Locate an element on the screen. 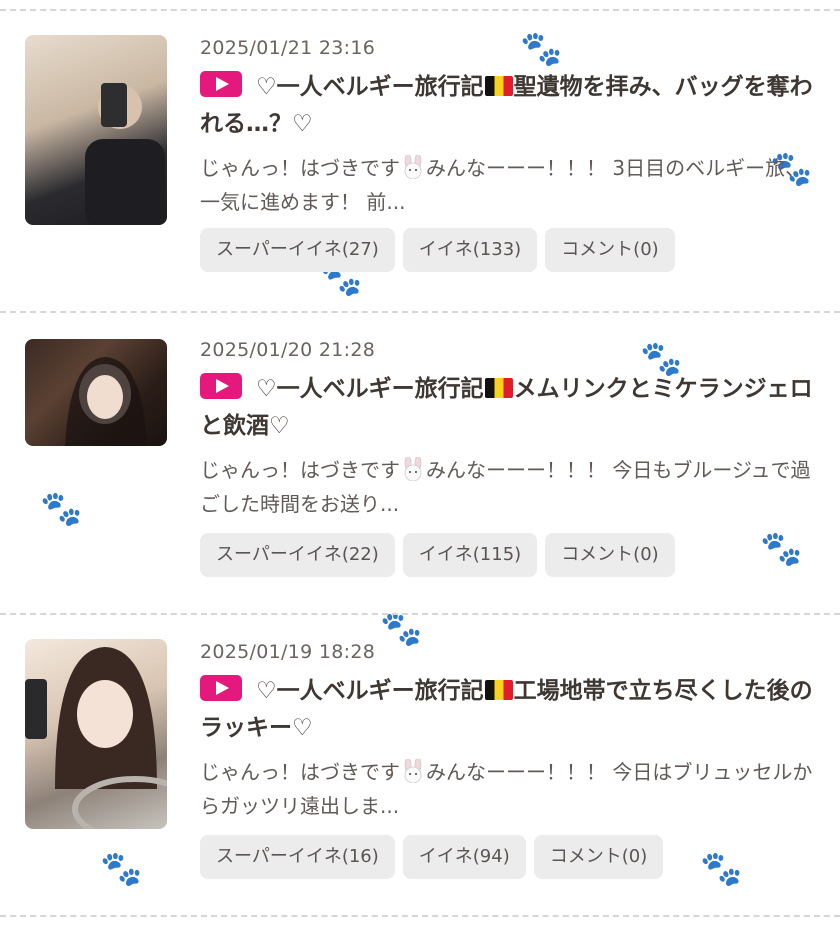  like-button: イイネ(94) is located at coordinates (464, 857).